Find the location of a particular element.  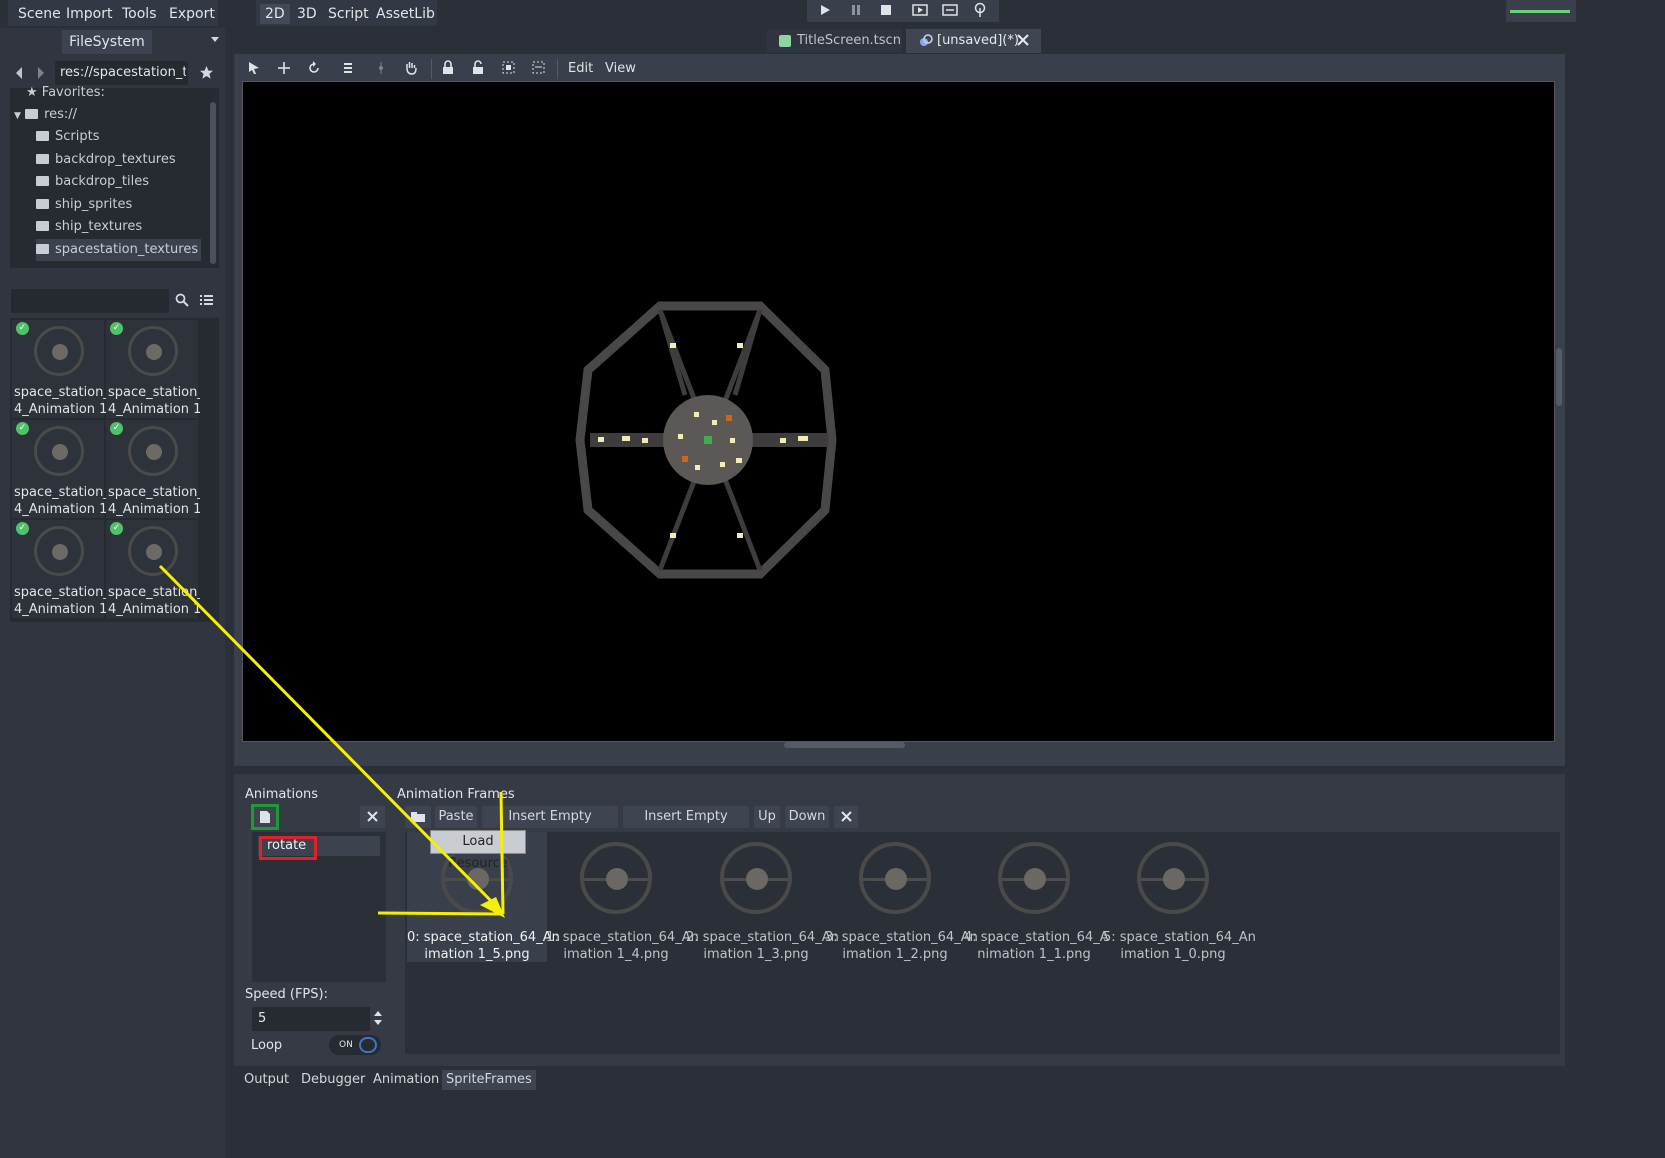

insert-empty-before-button: Insert Empty (Before) is located at coordinates (550, 826).